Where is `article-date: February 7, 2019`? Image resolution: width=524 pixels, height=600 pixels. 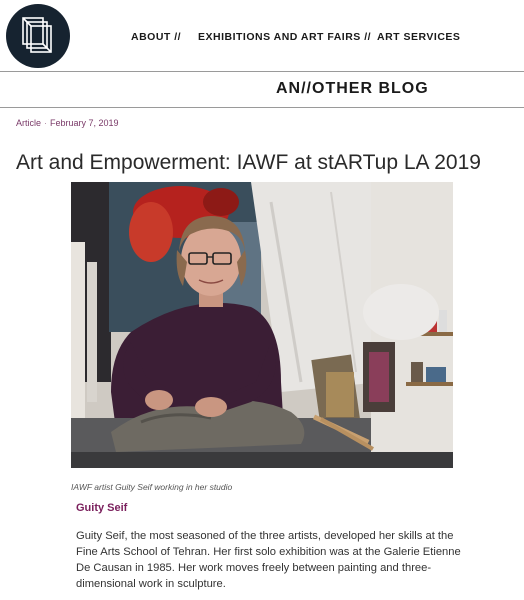
article-date: February 7, 2019 is located at coordinates (84, 123).